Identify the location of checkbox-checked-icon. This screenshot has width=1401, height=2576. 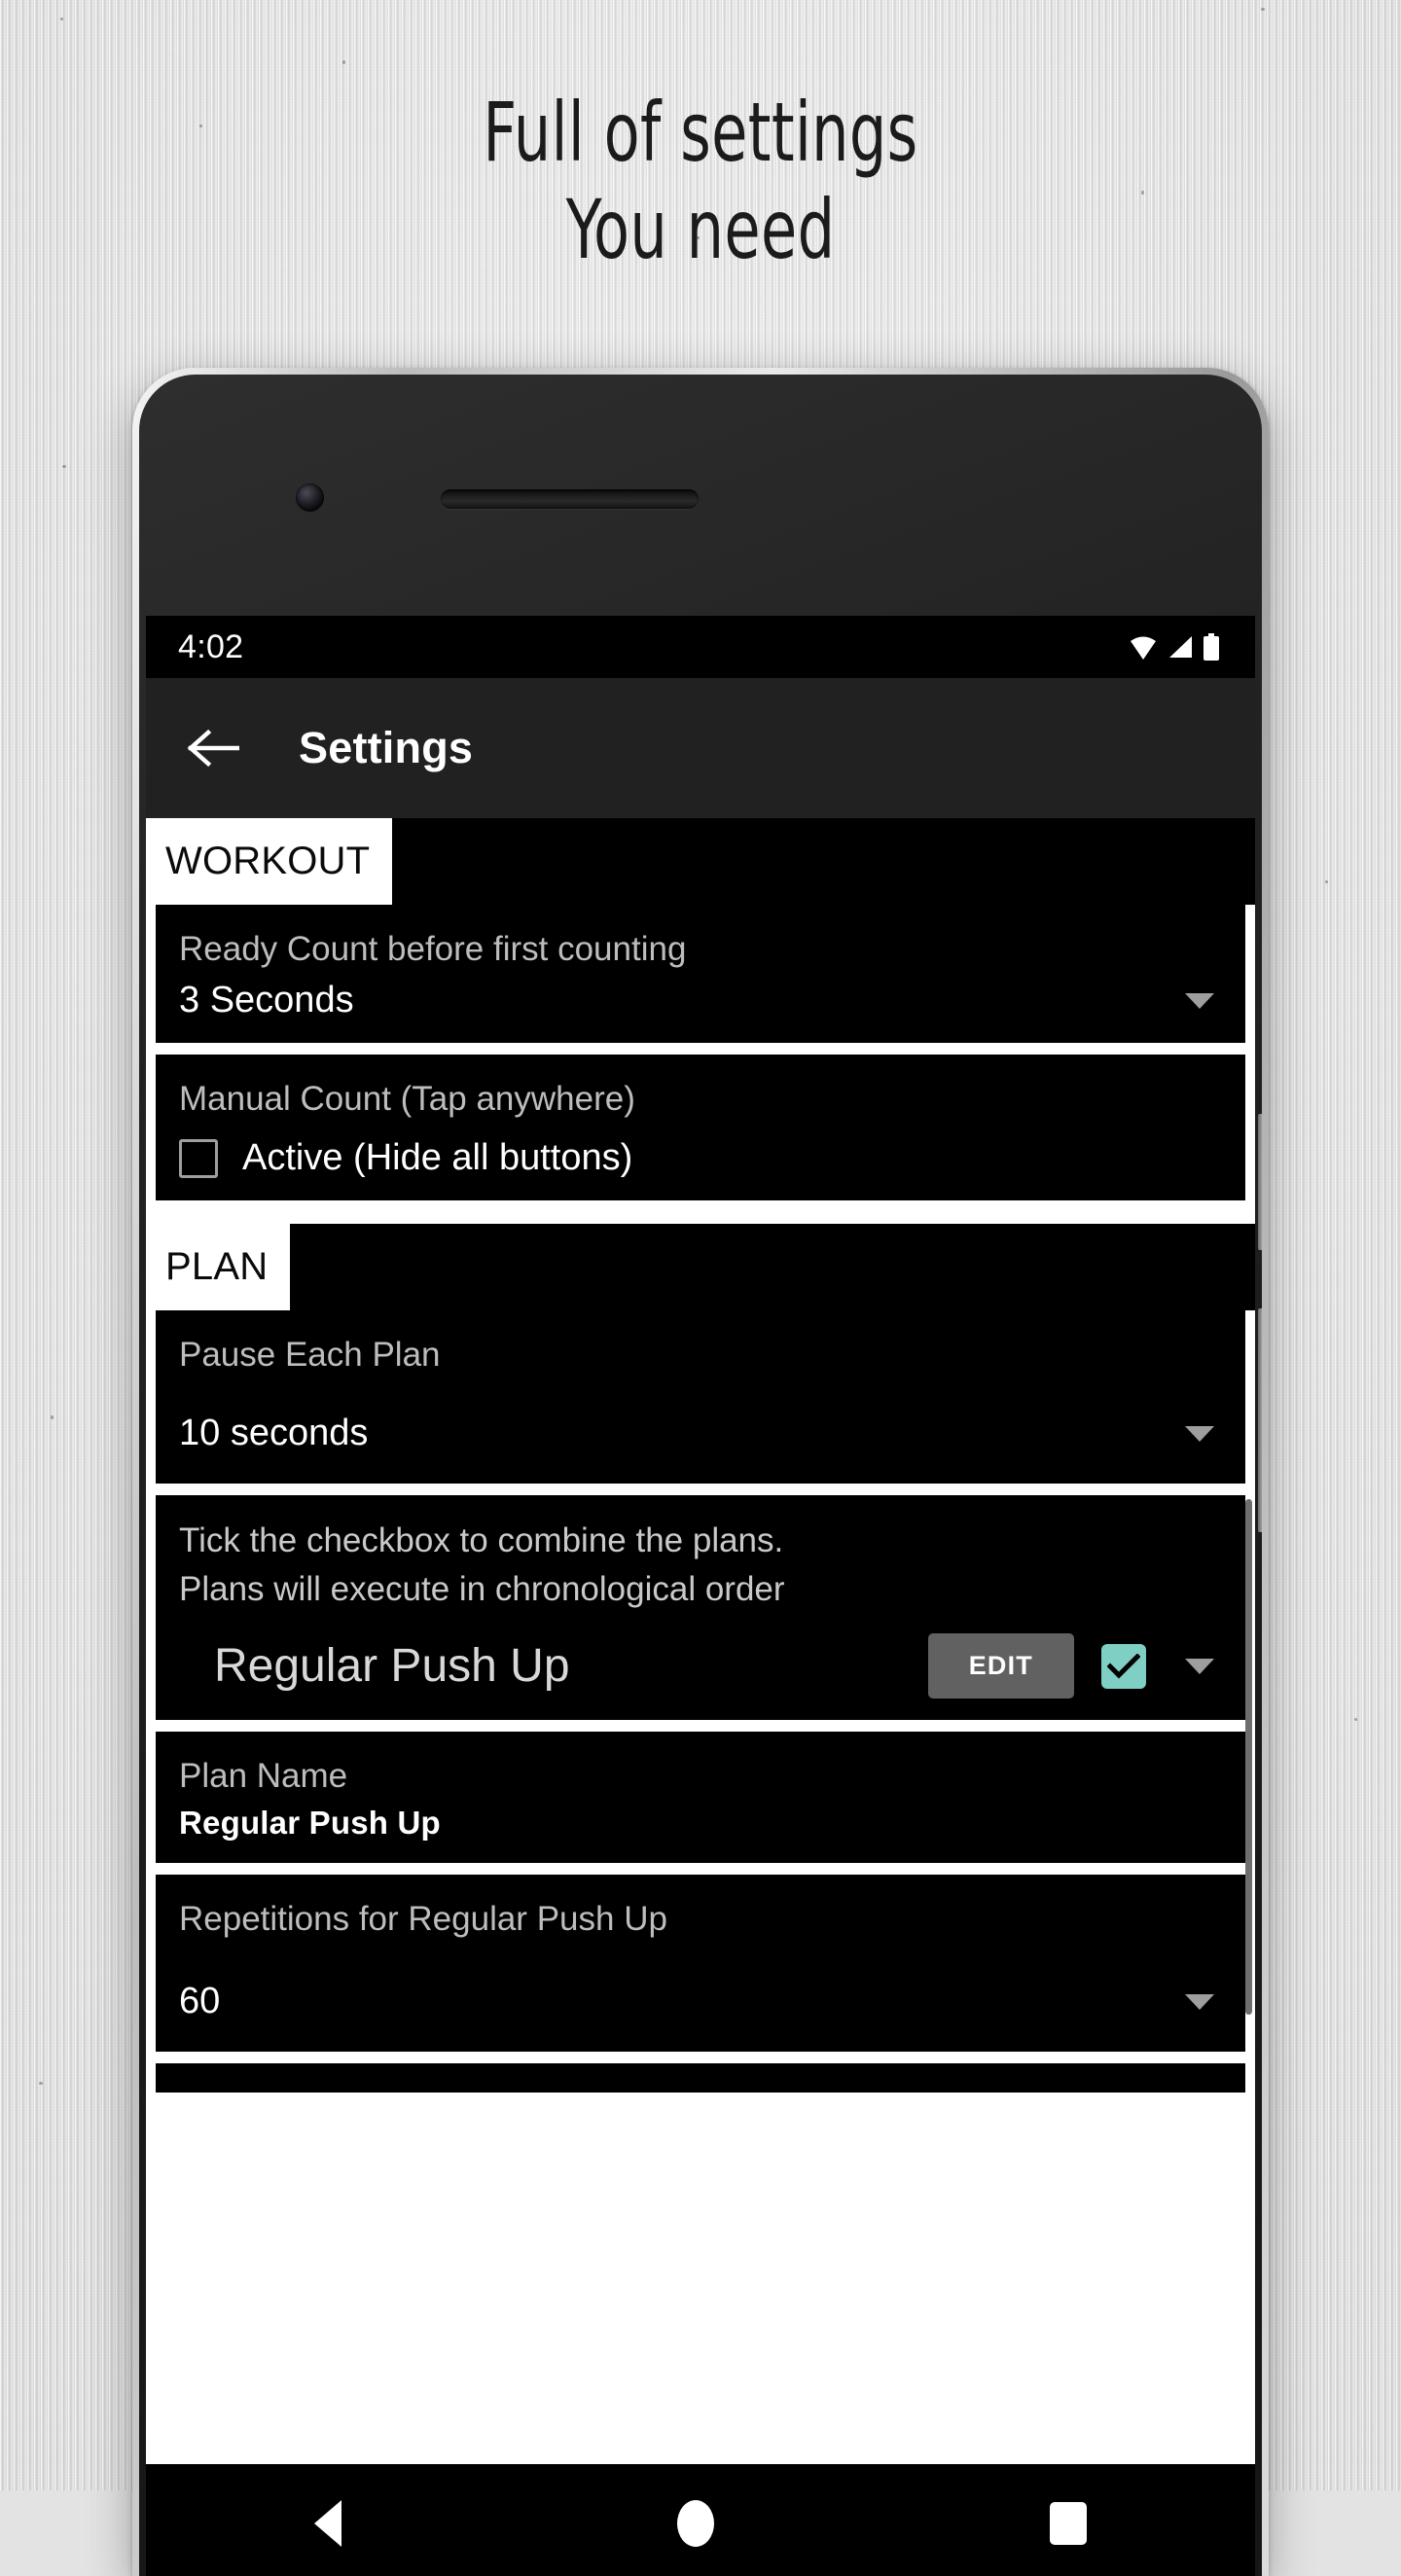
(1123, 1666).